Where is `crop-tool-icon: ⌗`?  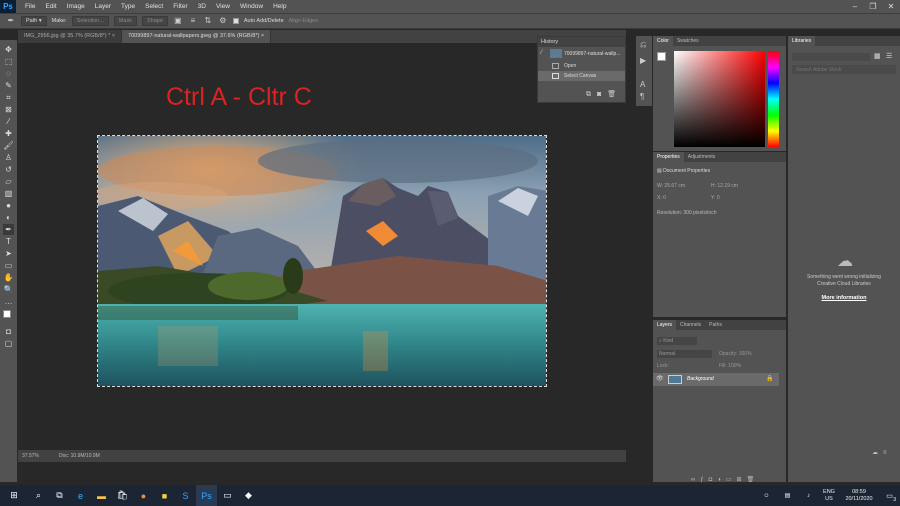
crop-tool-icon: ⌗ is located at coordinates (8, 97).